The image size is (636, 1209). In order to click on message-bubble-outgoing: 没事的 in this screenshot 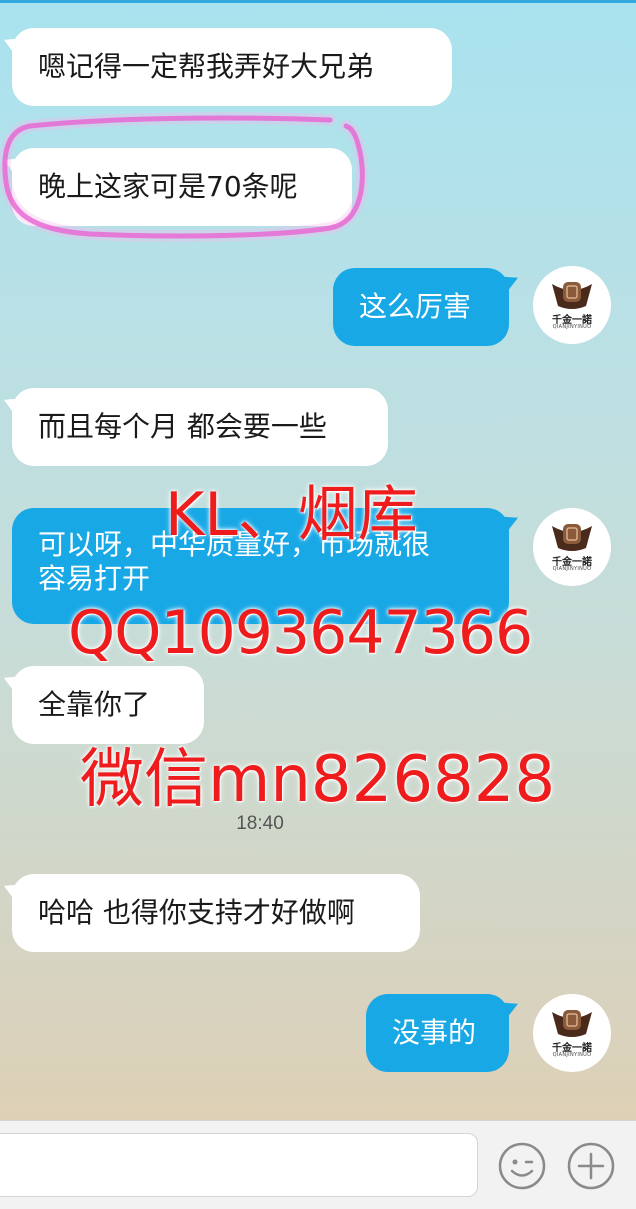, I will do `click(437, 1033)`.